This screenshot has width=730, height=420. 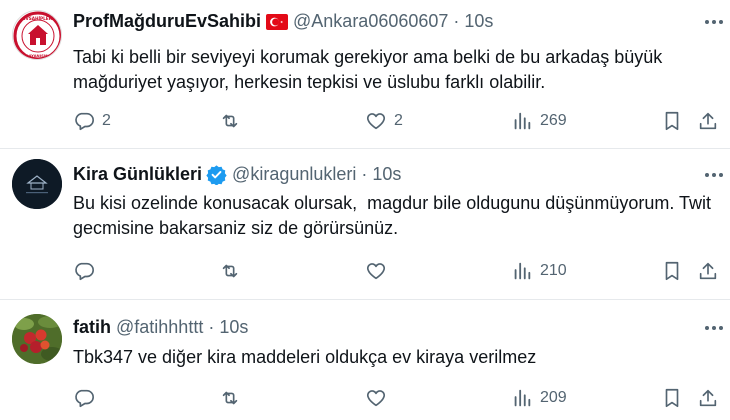 I want to click on verified-badge-icon, so click(x=216, y=175).